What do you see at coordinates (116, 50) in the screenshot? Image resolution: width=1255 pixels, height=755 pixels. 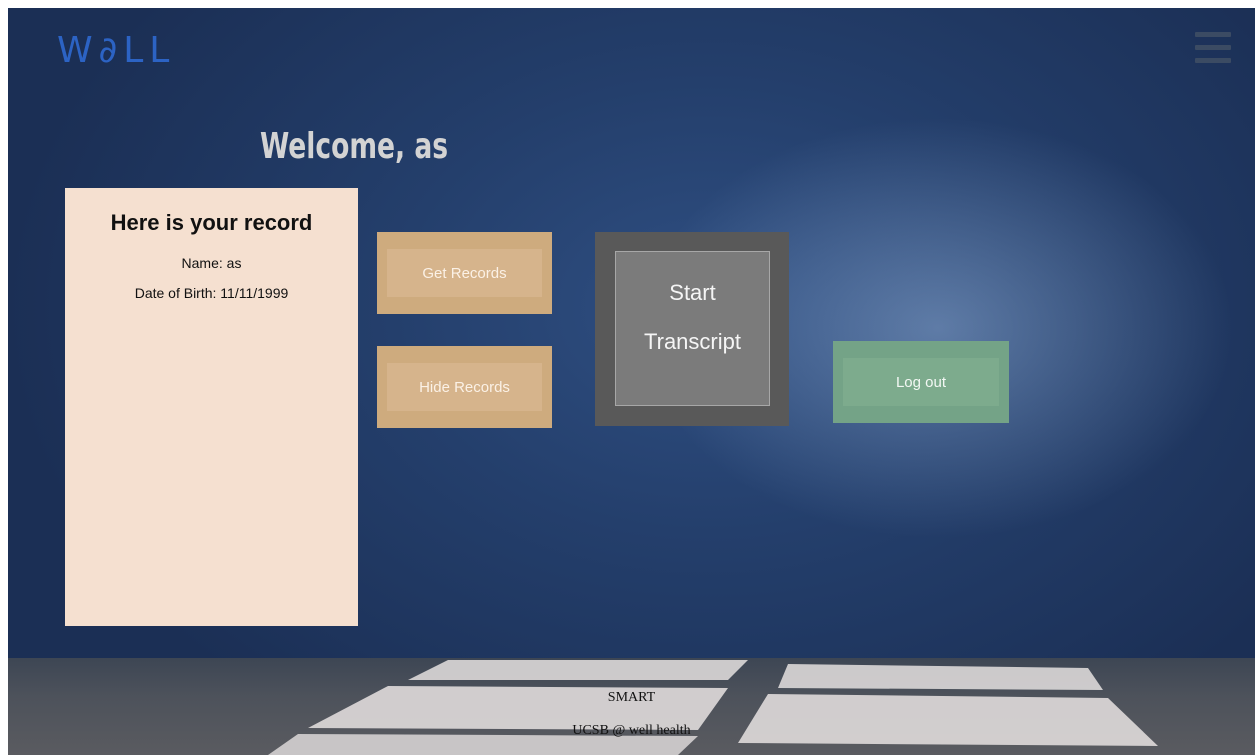 I see `app-logo: W∂LL` at bounding box center [116, 50].